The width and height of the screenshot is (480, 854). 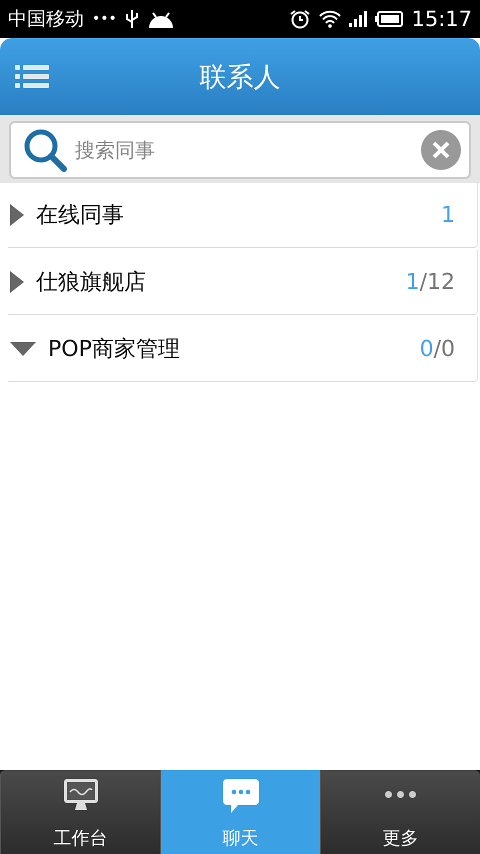 What do you see at coordinates (448, 215) in the screenshot?
I see `group-count: 1` at bounding box center [448, 215].